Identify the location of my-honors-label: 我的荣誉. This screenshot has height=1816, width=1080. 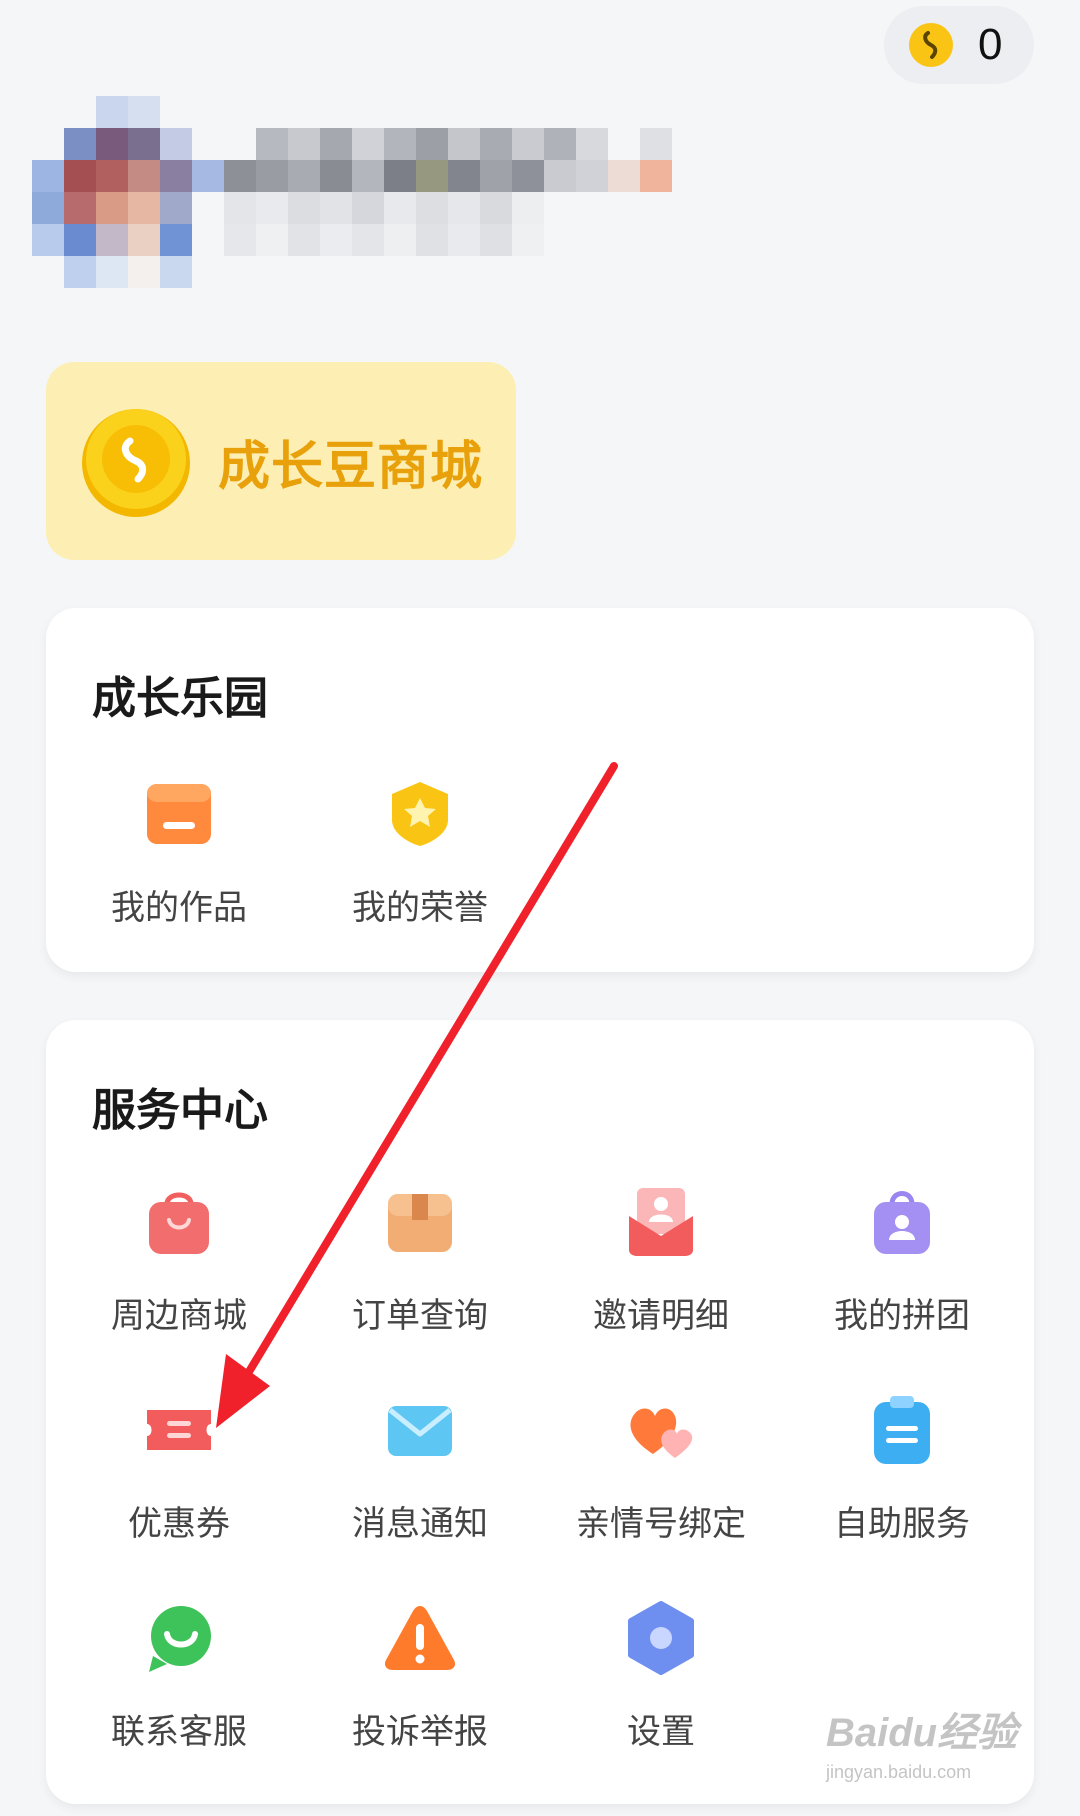
(420, 908).